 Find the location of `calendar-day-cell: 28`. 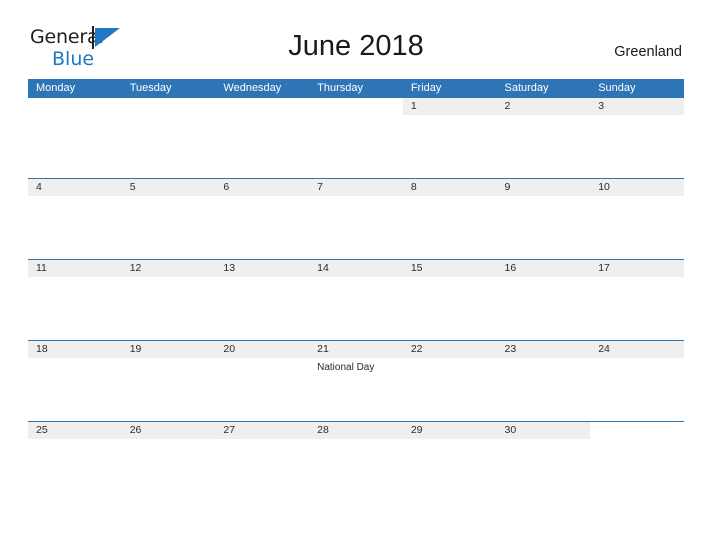

calendar-day-cell: 28 is located at coordinates (356, 461).